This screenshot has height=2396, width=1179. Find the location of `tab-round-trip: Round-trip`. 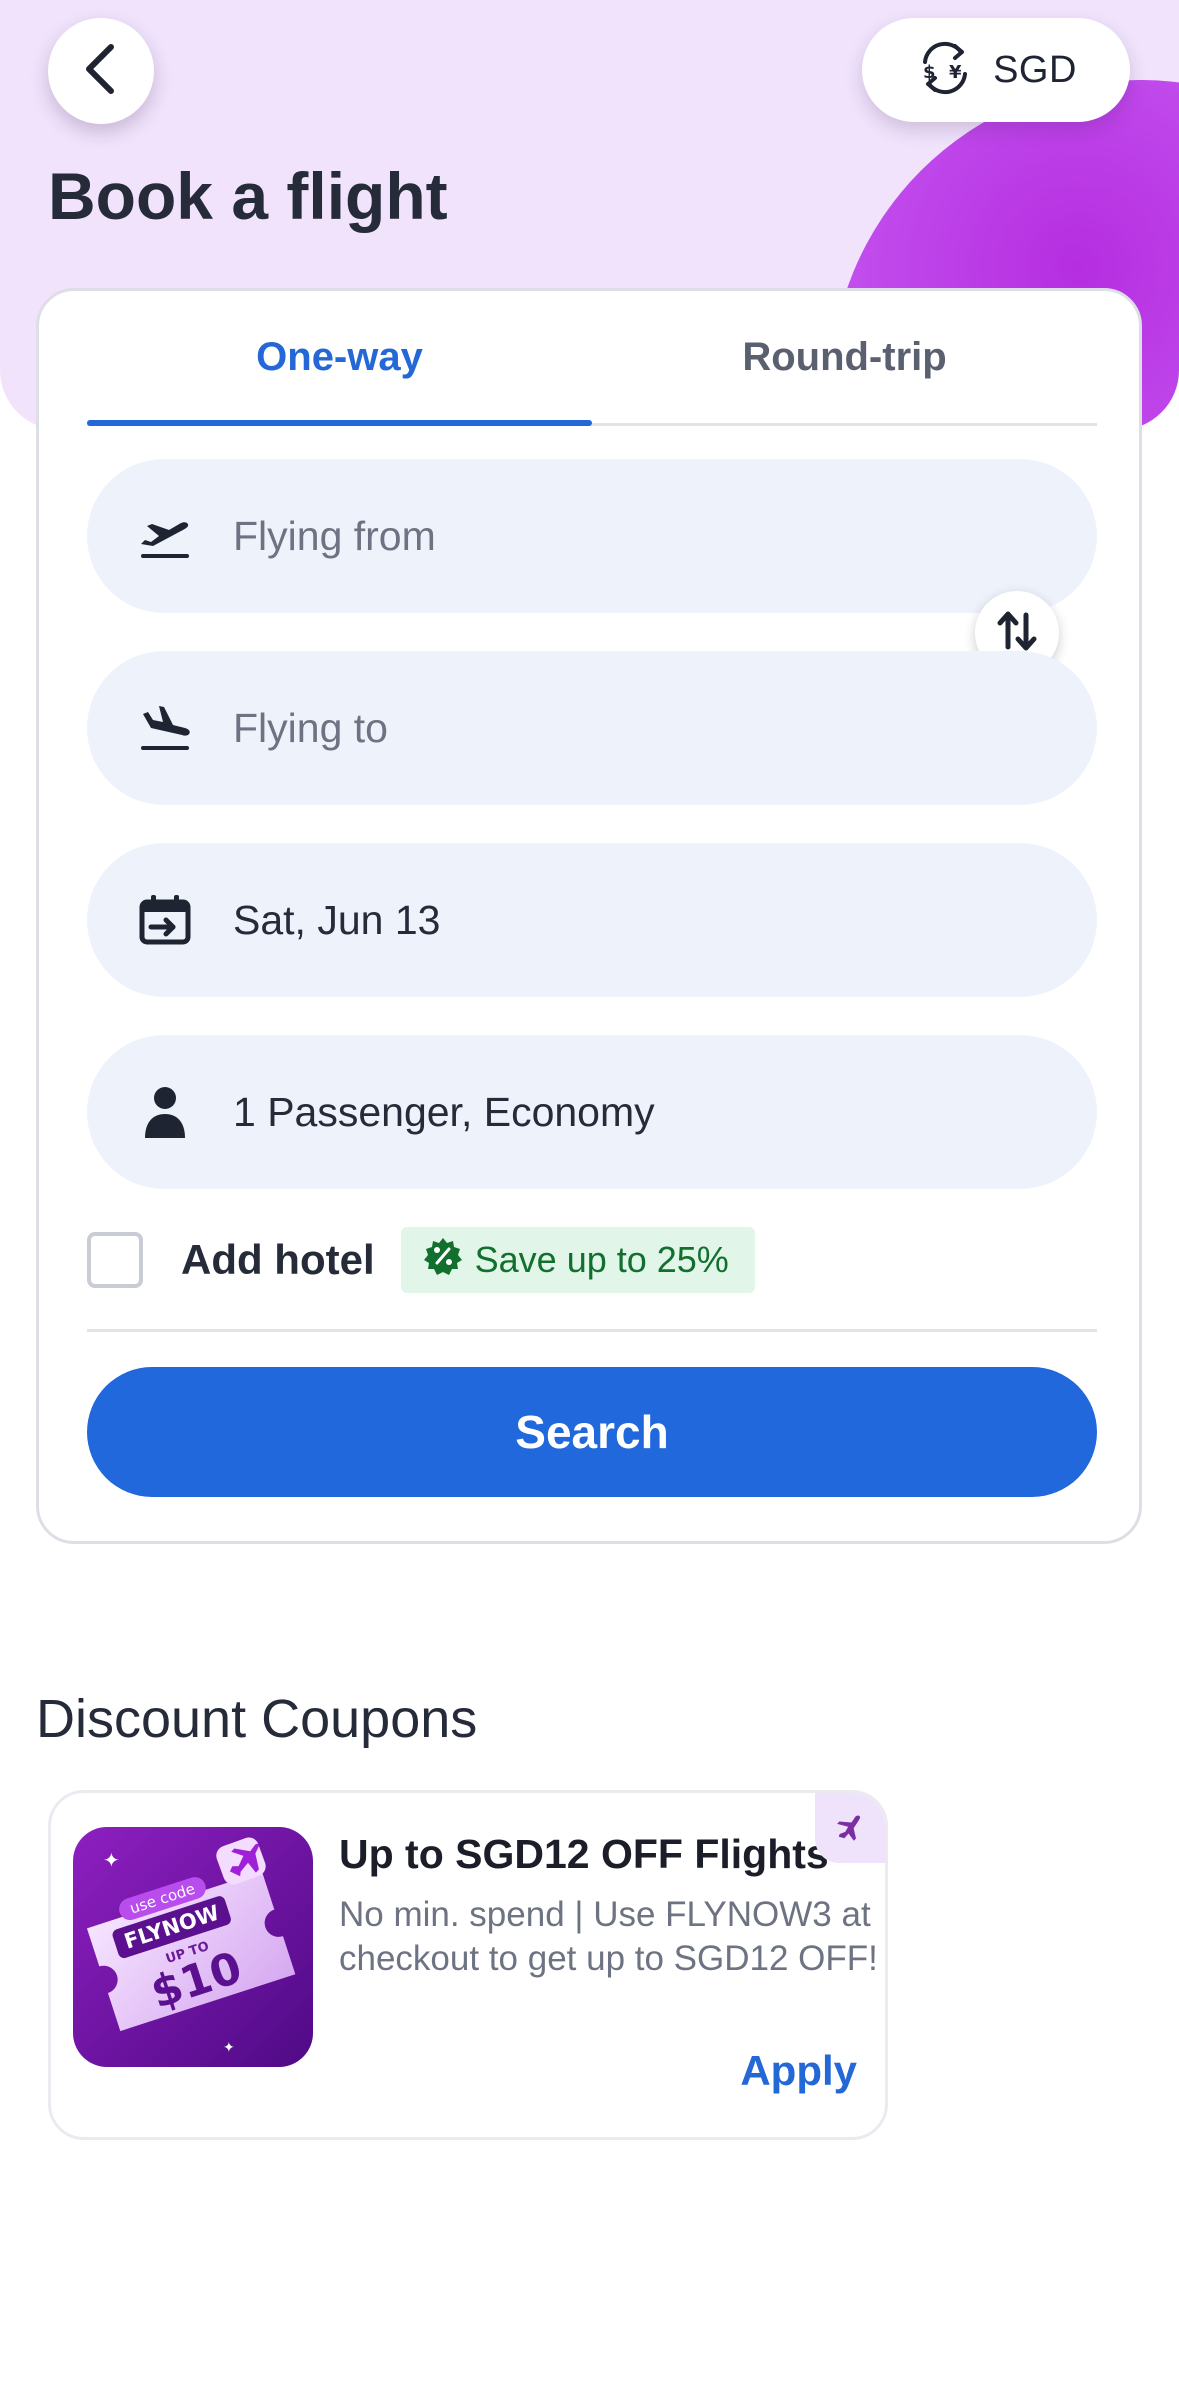

tab-round-trip: Round-trip is located at coordinates (844, 357).